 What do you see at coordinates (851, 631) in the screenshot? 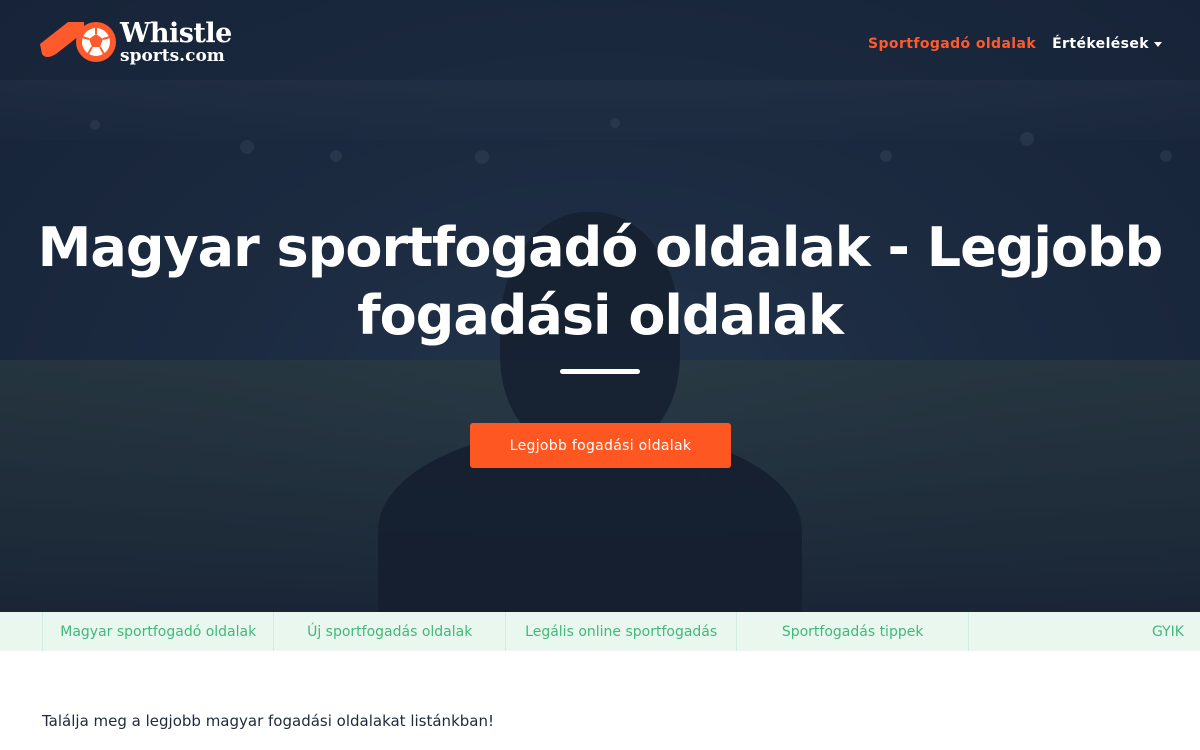
I see `section-nav-item-tippek: Sportfogadás tippek` at bounding box center [851, 631].